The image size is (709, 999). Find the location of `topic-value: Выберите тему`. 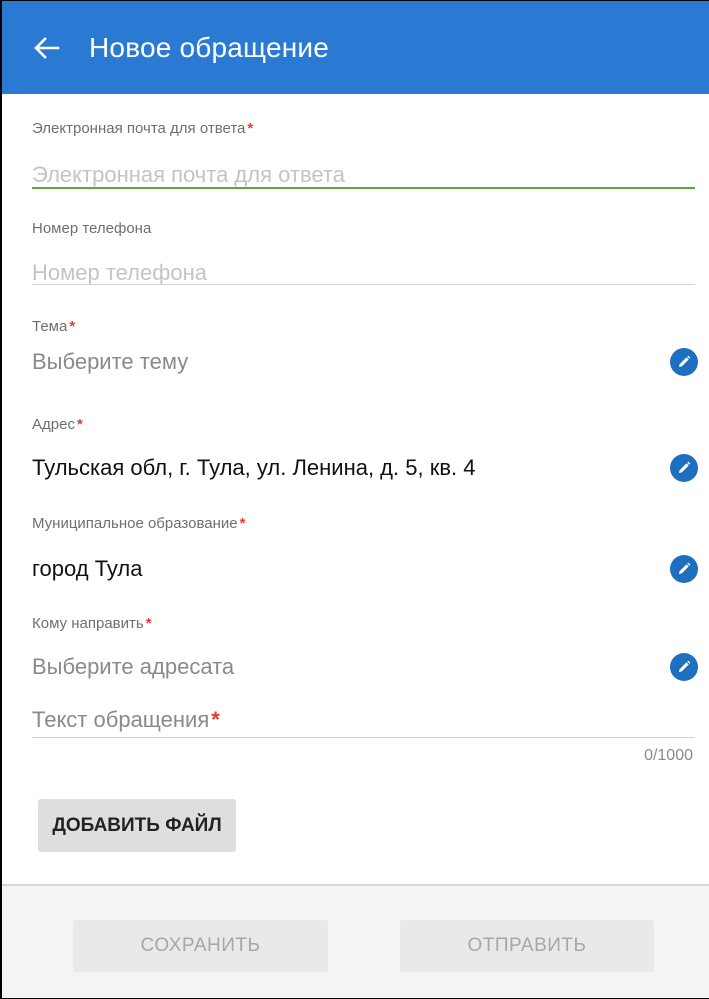

topic-value: Выберите тему is located at coordinates (110, 361).